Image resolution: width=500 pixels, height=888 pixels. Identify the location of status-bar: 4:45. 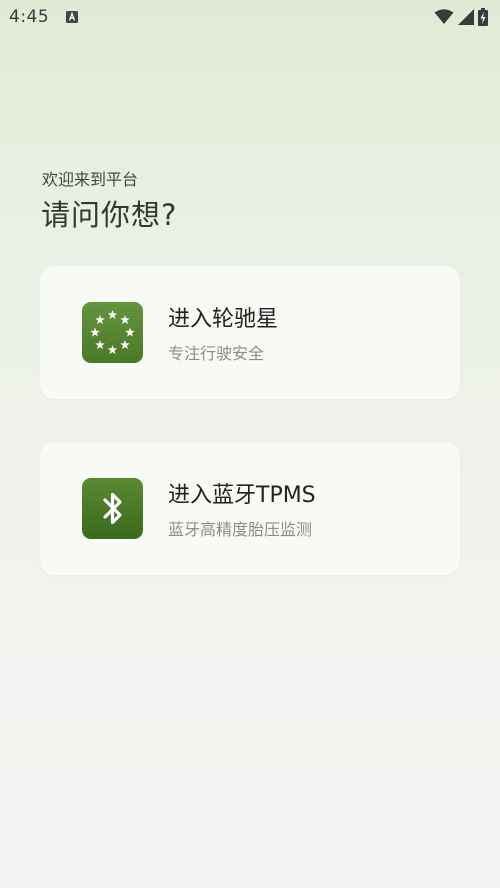
(250, 17).